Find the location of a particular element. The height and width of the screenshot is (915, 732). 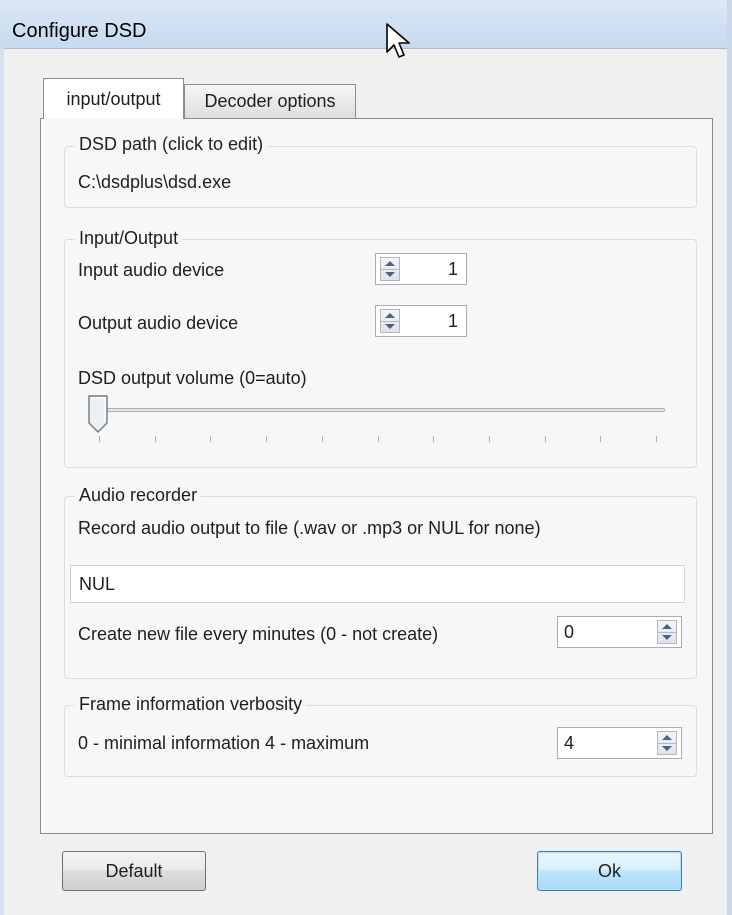

file-interval-spin-buttons is located at coordinates (667, 632).